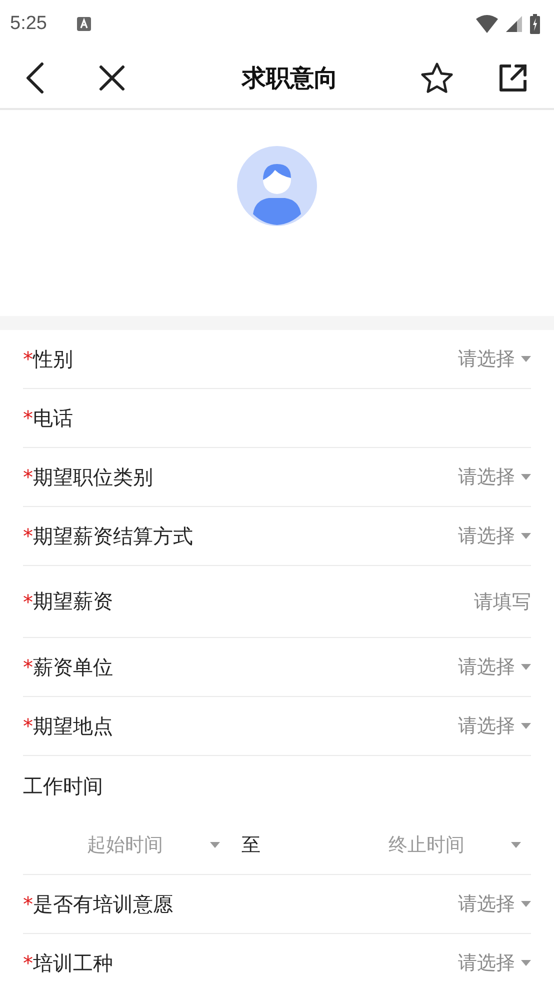 The image size is (554, 984). Describe the element at coordinates (409, 845) in the screenshot. I see `end-time-select: 终止时间` at that location.